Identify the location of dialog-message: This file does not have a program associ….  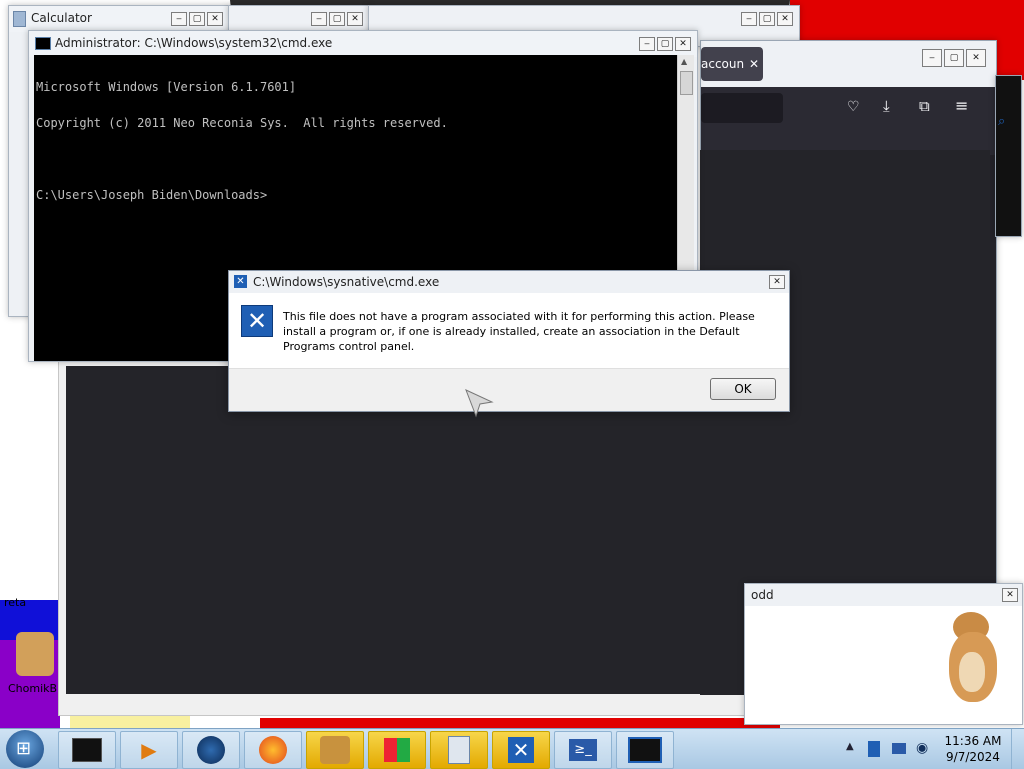
(519, 331).